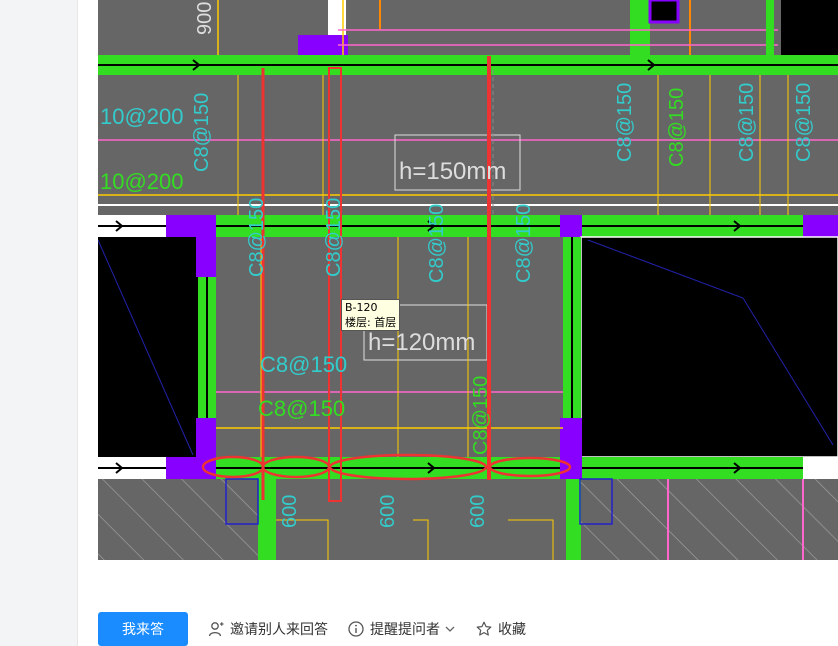  I want to click on answer-button: 我来答, so click(143, 629).